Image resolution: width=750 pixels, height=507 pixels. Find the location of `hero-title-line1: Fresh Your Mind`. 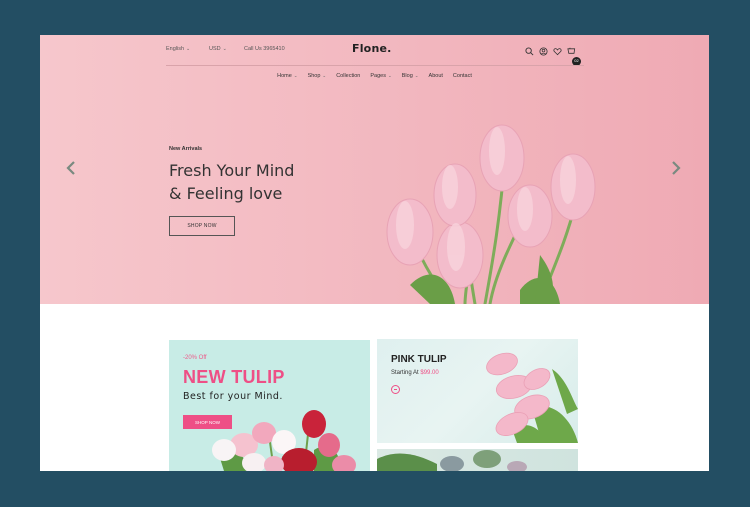

hero-title-line1: Fresh Your Mind is located at coordinates (232, 170).